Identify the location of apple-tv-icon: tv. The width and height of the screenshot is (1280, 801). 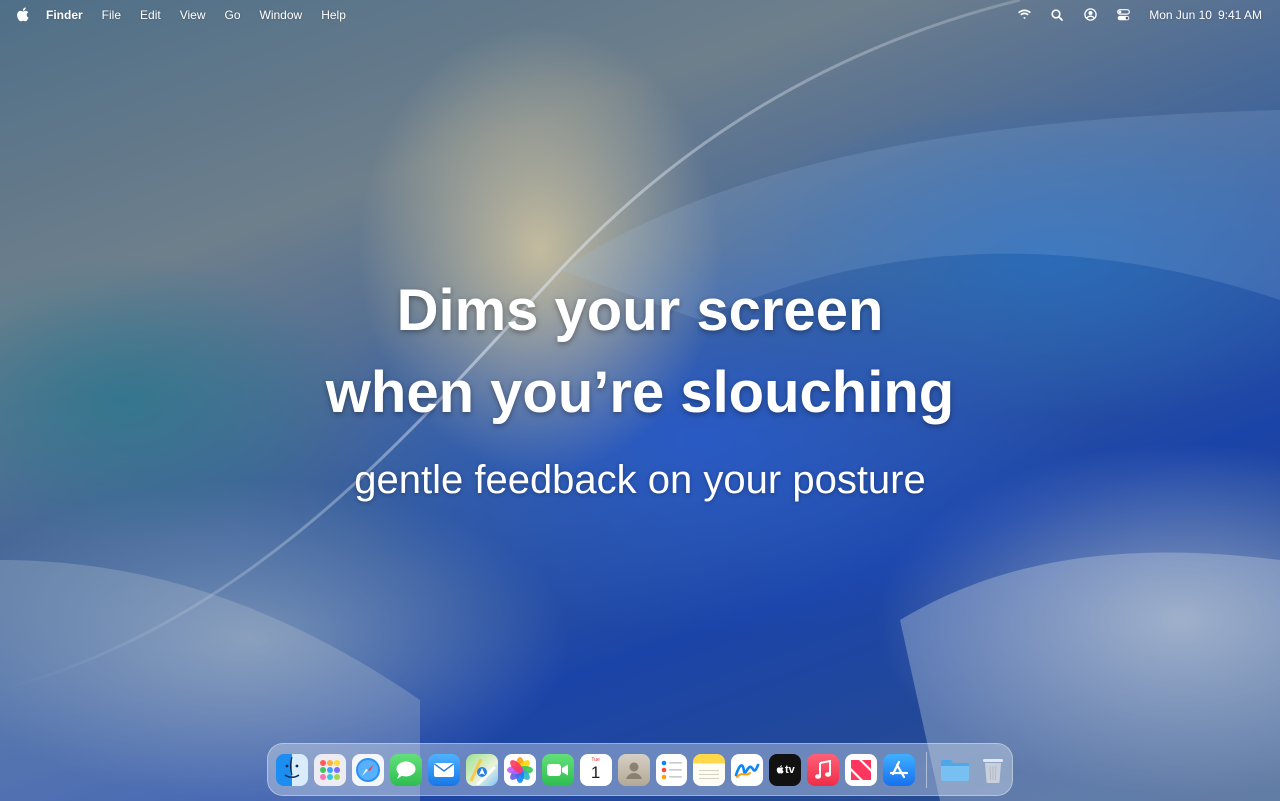
(785, 769).